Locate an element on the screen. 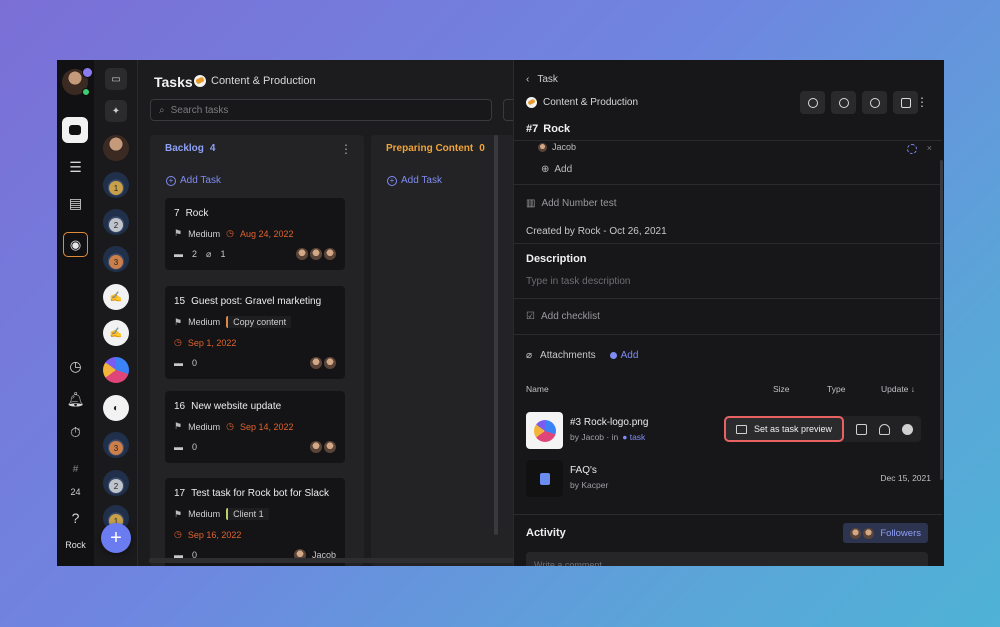  close-icon: × is located at coordinates (929, 148).